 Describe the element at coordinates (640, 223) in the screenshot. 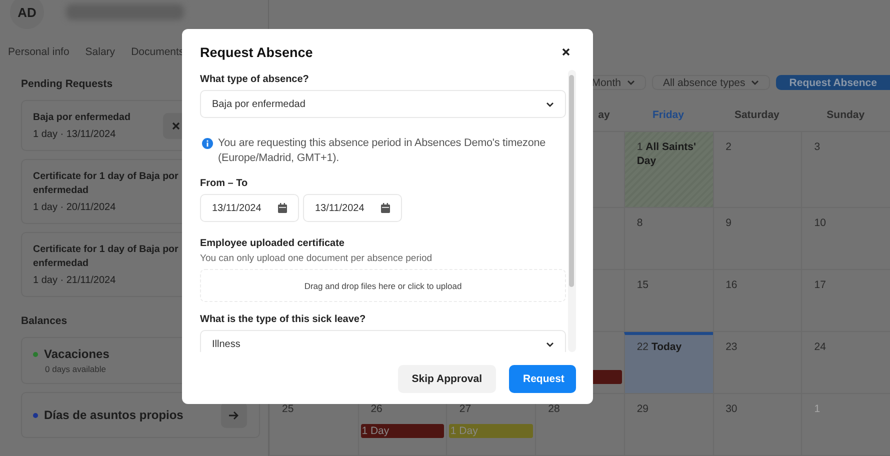

I see `day-label: 8` at that location.